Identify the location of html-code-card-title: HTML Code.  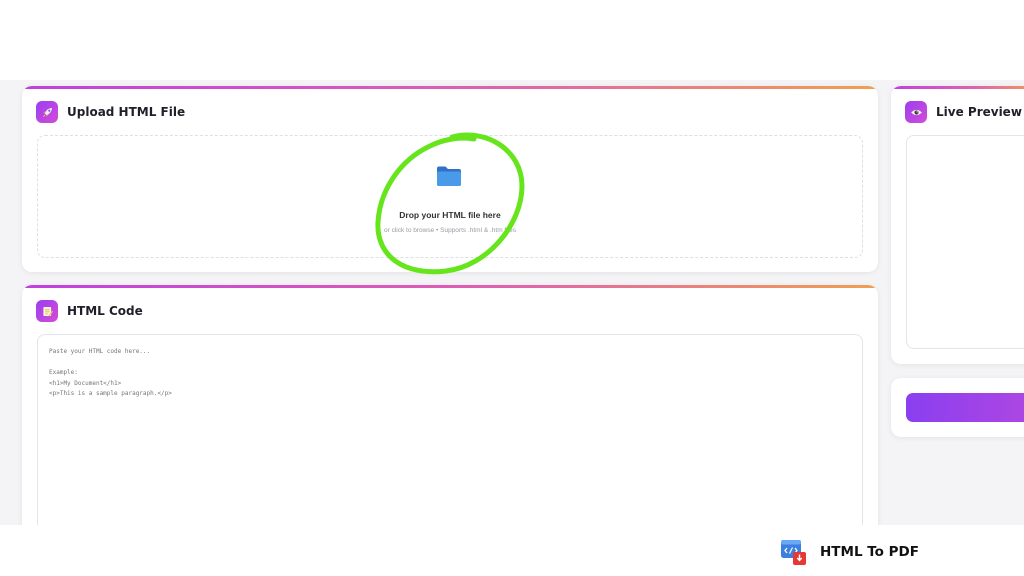
(105, 311).